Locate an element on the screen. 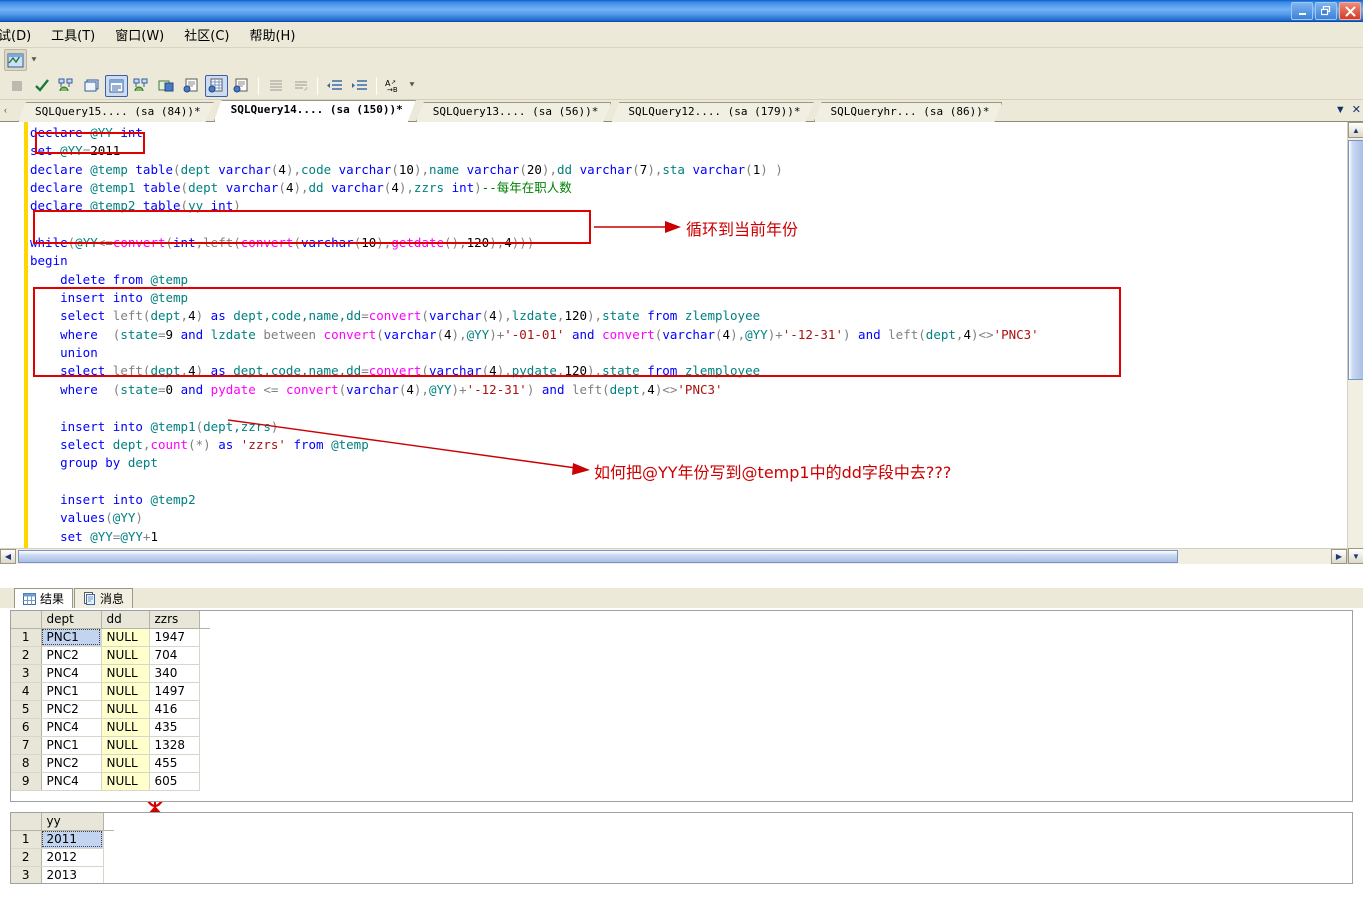 The height and width of the screenshot is (898, 1363). tab-close-icon: ✕ is located at coordinates (1356, 109).